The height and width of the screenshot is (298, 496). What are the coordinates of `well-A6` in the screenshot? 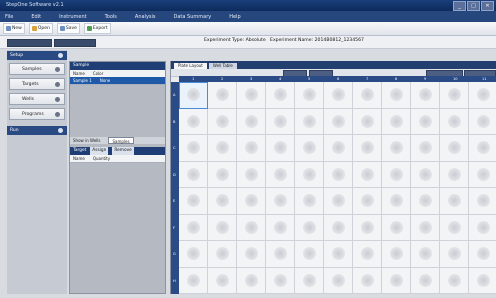 It's located at (338, 95).